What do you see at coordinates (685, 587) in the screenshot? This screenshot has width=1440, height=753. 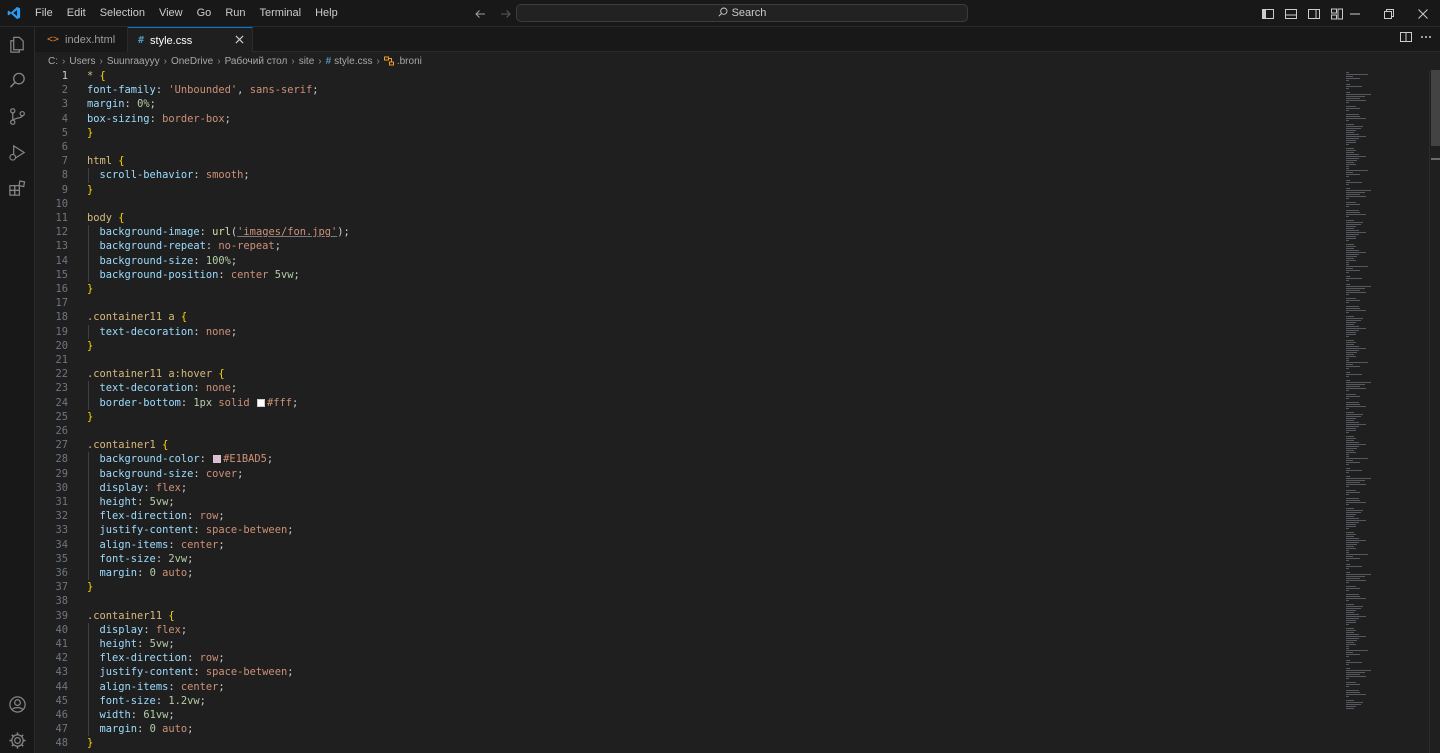 I see `code-line: 37}` at bounding box center [685, 587].